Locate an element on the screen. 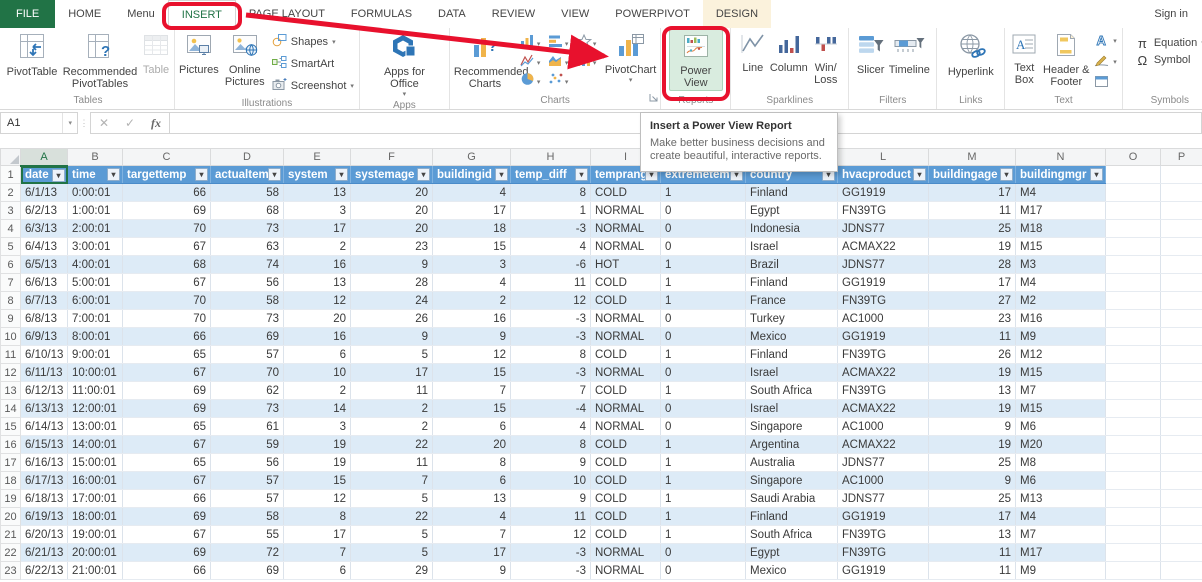 This screenshot has width=1202, height=582. cell-G15: 6 is located at coordinates (471, 426).